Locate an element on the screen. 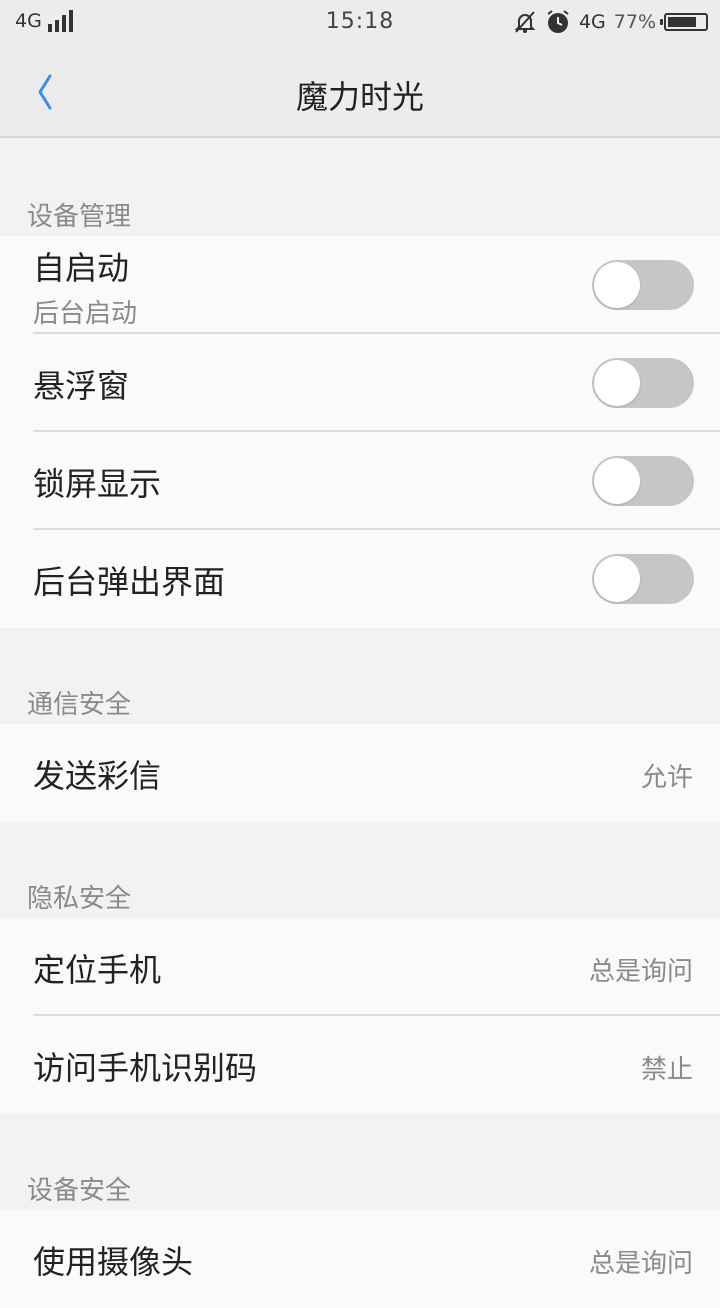 The width and height of the screenshot is (720, 1308). lockscreen-display-toggle is located at coordinates (643, 481).